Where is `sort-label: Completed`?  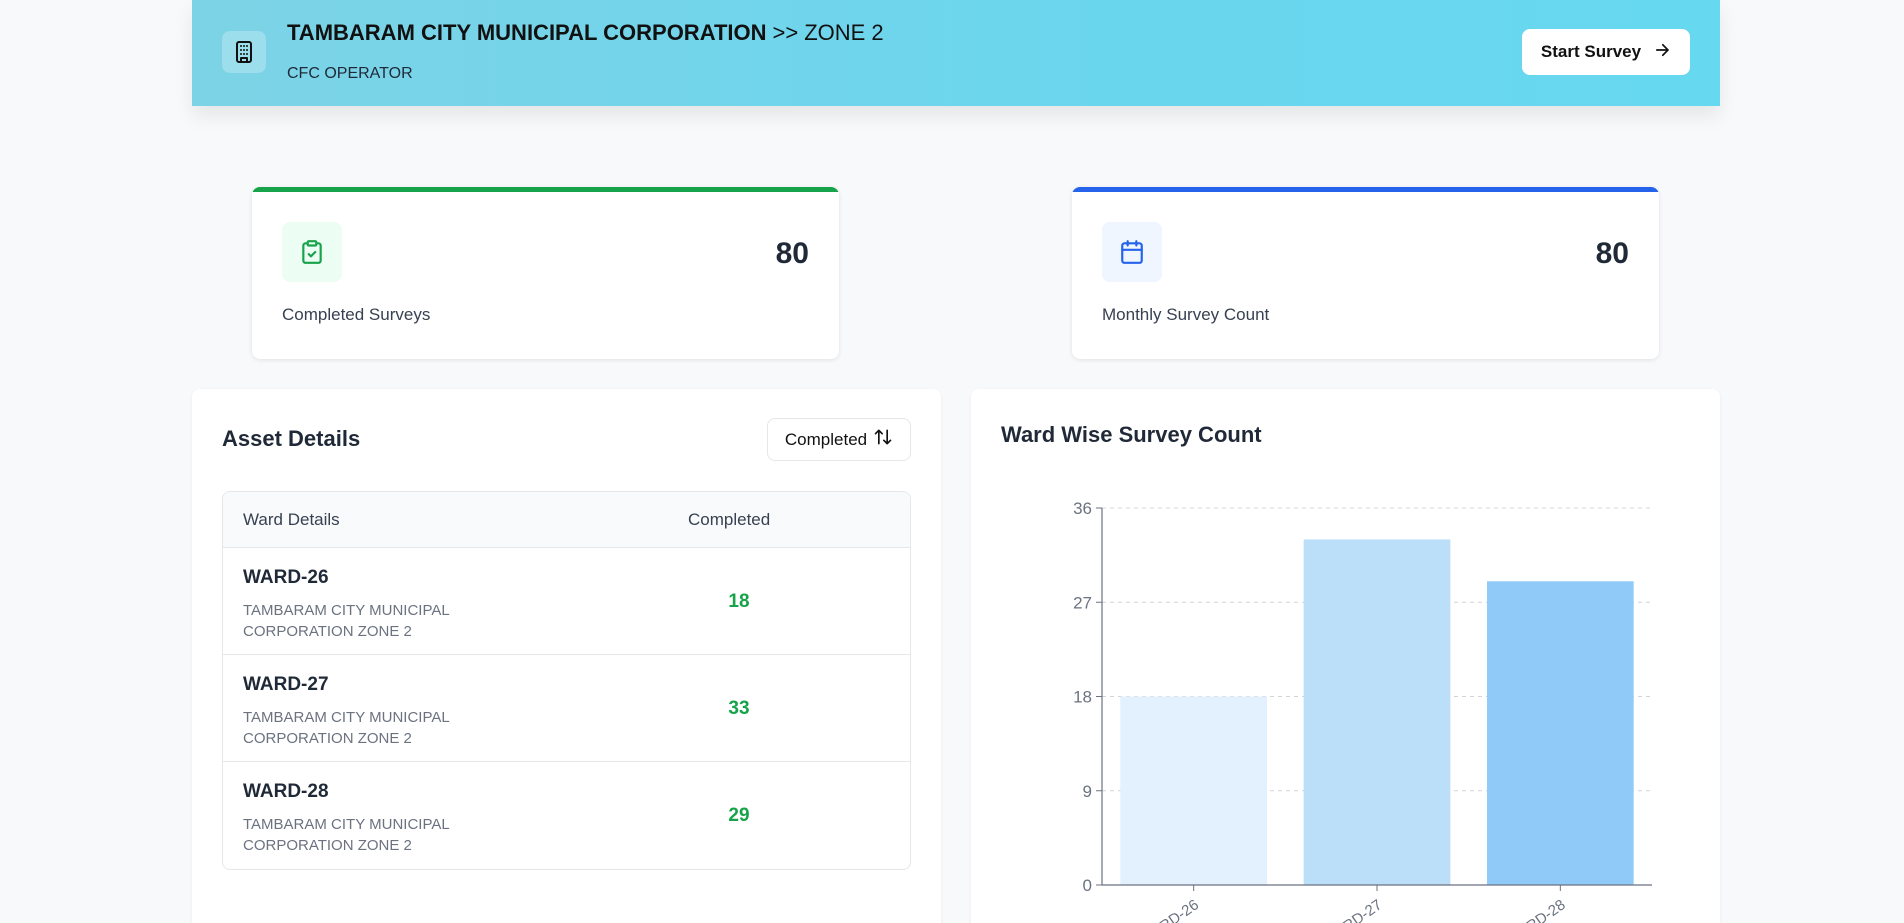 sort-label: Completed is located at coordinates (826, 439).